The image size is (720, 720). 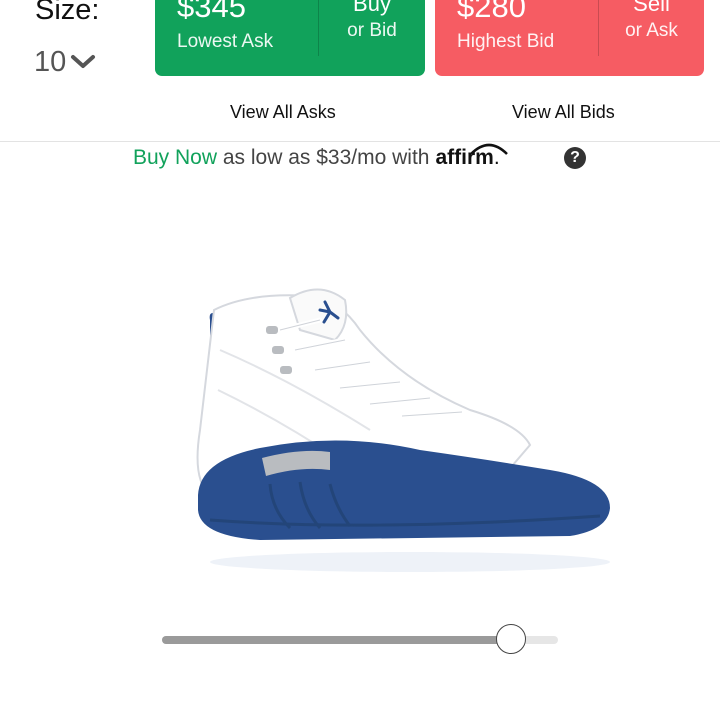 I want to click on financing-text: as low as $33/mo with, so click(x=326, y=157).